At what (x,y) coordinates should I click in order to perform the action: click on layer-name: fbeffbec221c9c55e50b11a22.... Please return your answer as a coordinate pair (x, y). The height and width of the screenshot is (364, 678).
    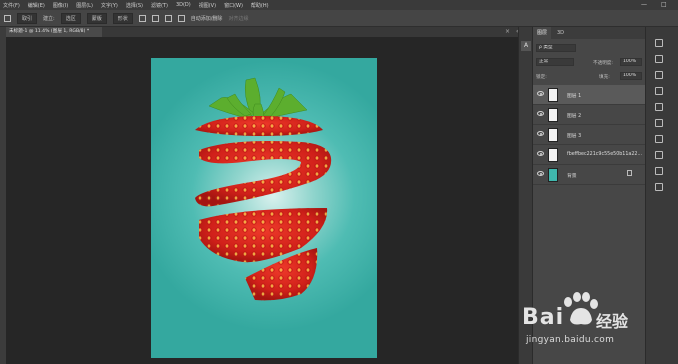
    Looking at the image, I should click on (605, 154).